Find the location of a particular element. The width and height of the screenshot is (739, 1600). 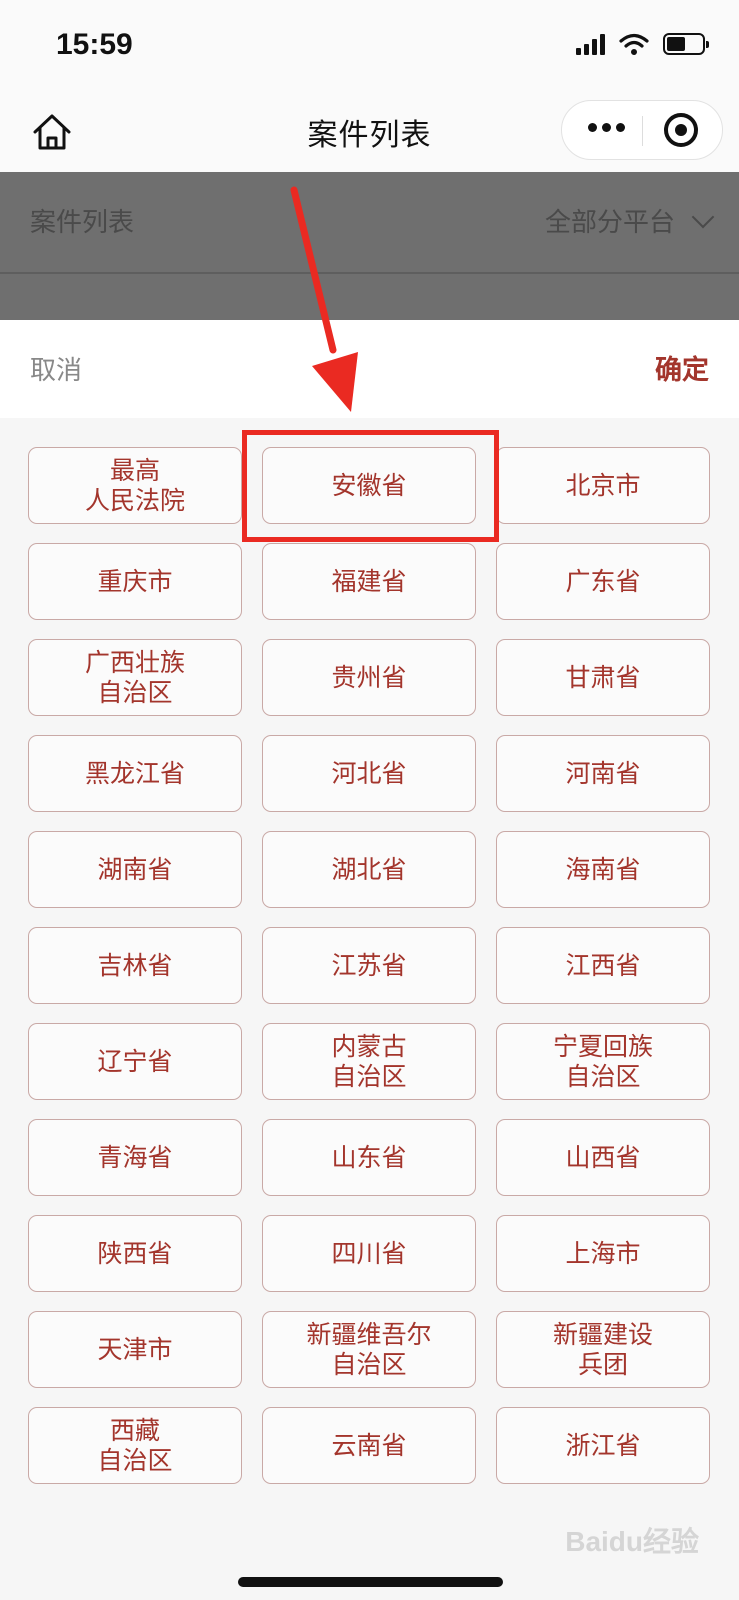

region-option: 辽宁省 is located at coordinates (135, 1061).